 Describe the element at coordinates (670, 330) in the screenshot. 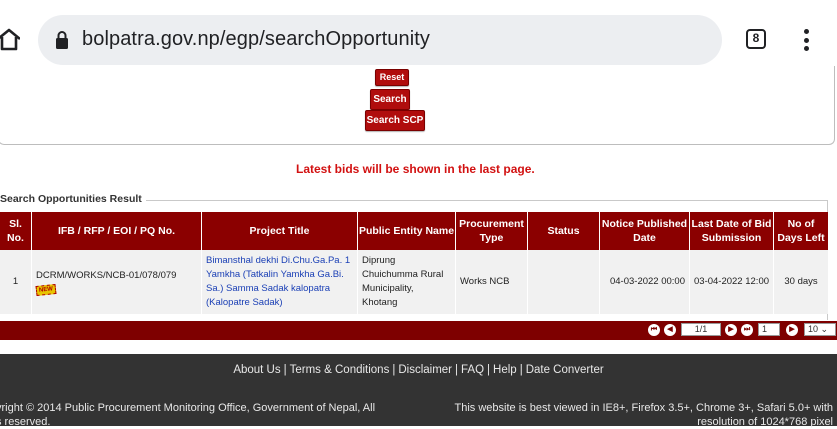

I see `prev-page-icon: ◀` at that location.